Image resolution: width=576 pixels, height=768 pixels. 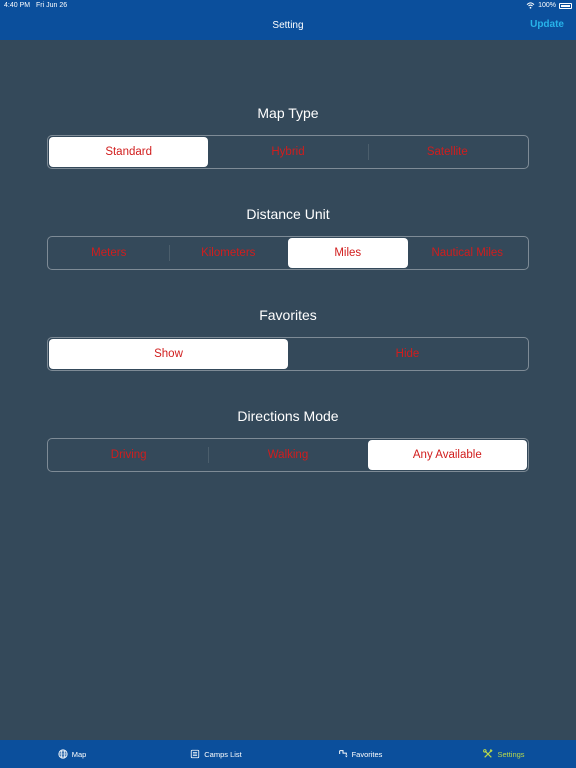 I want to click on segment-hybrid: Hybrid, so click(x=287, y=152).